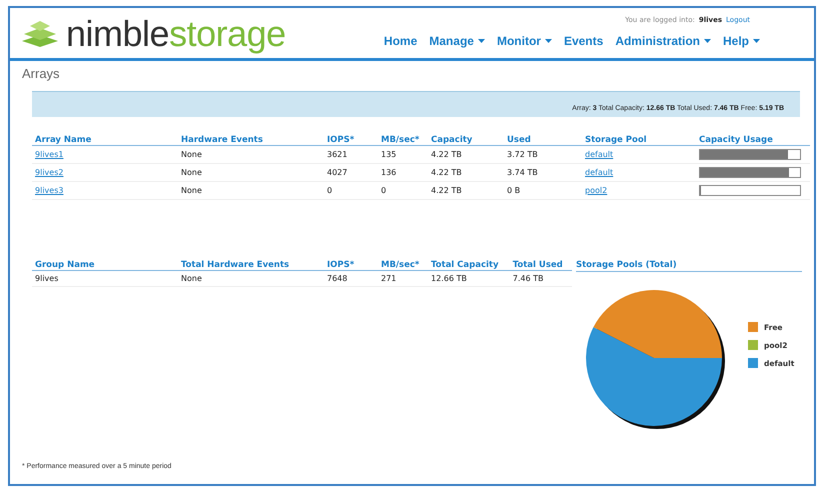 This screenshot has width=819, height=487. Describe the element at coordinates (41, 73) in the screenshot. I see `page-title: Arrays` at that location.